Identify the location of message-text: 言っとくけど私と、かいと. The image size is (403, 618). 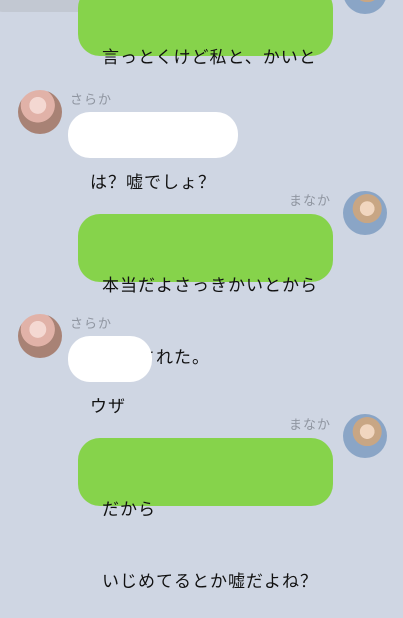
(209, 58).